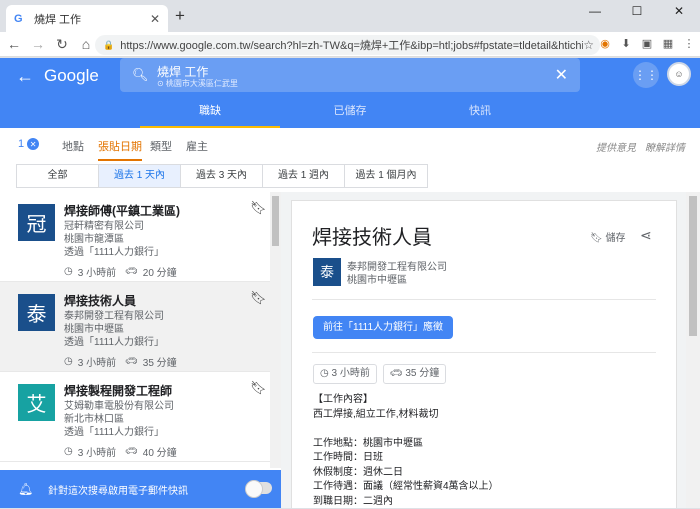  What do you see at coordinates (304, 176) in the screenshot?
I see `date-option-1-week: 過去 1 週內` at bounding box center [304, 176].